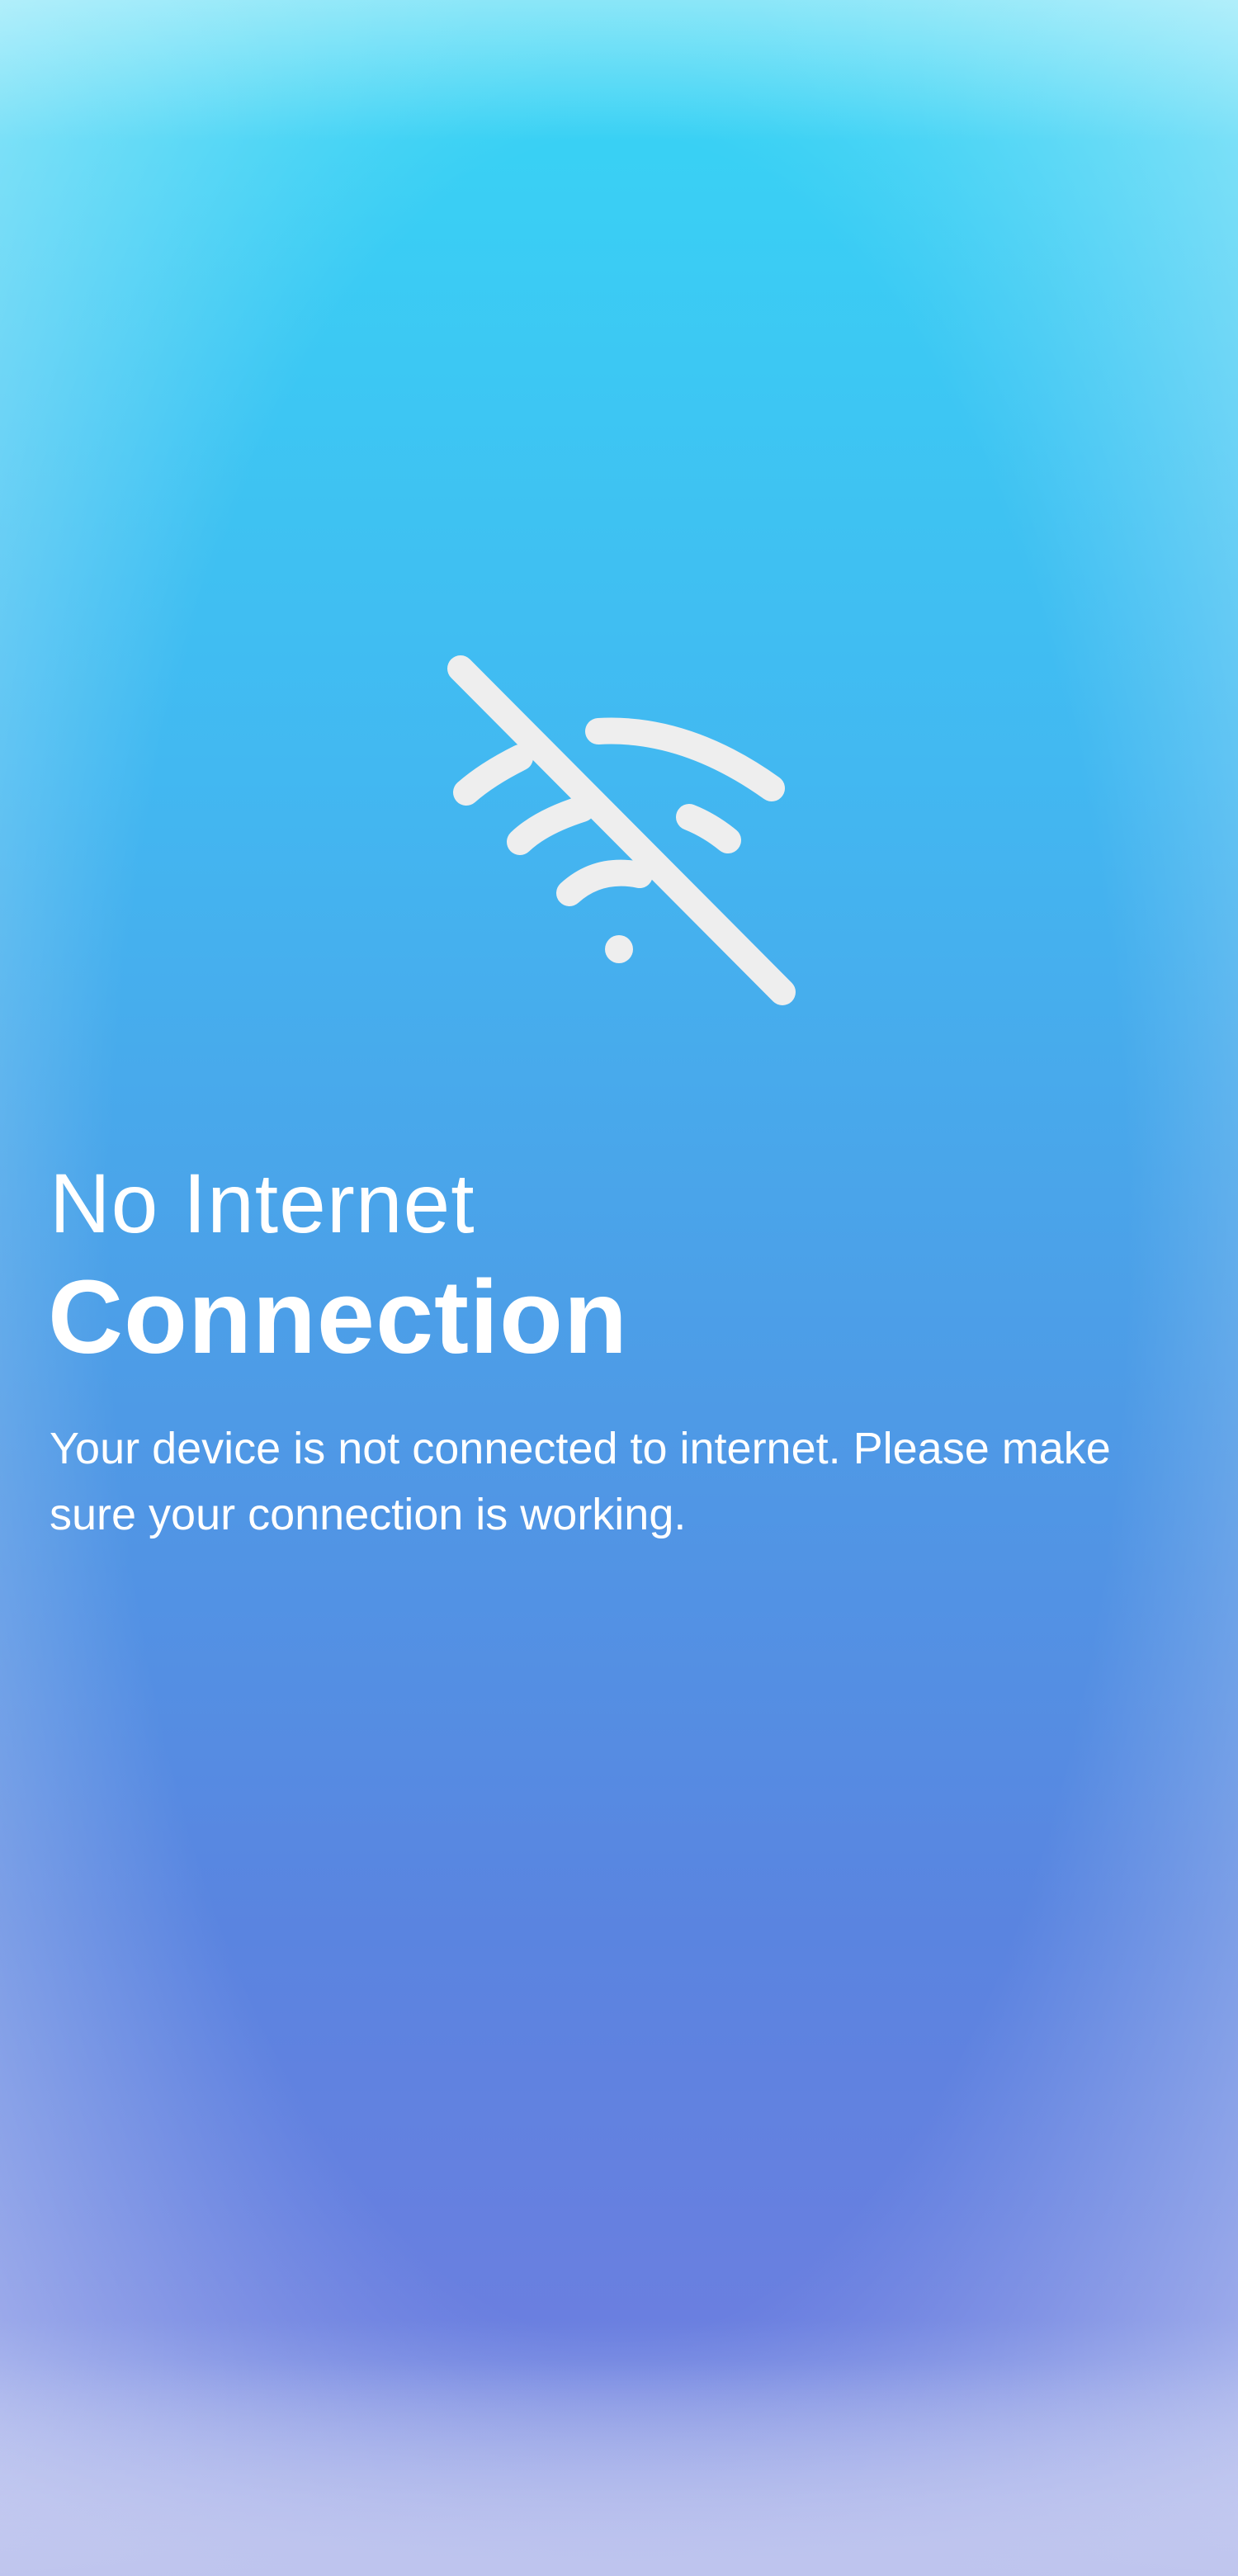 The image size is (1238, 2576). What do you see at coordinates (551, 825) in the screenshot?
I see `wifi-arc-middle-left` at bounding box center [551, 825].